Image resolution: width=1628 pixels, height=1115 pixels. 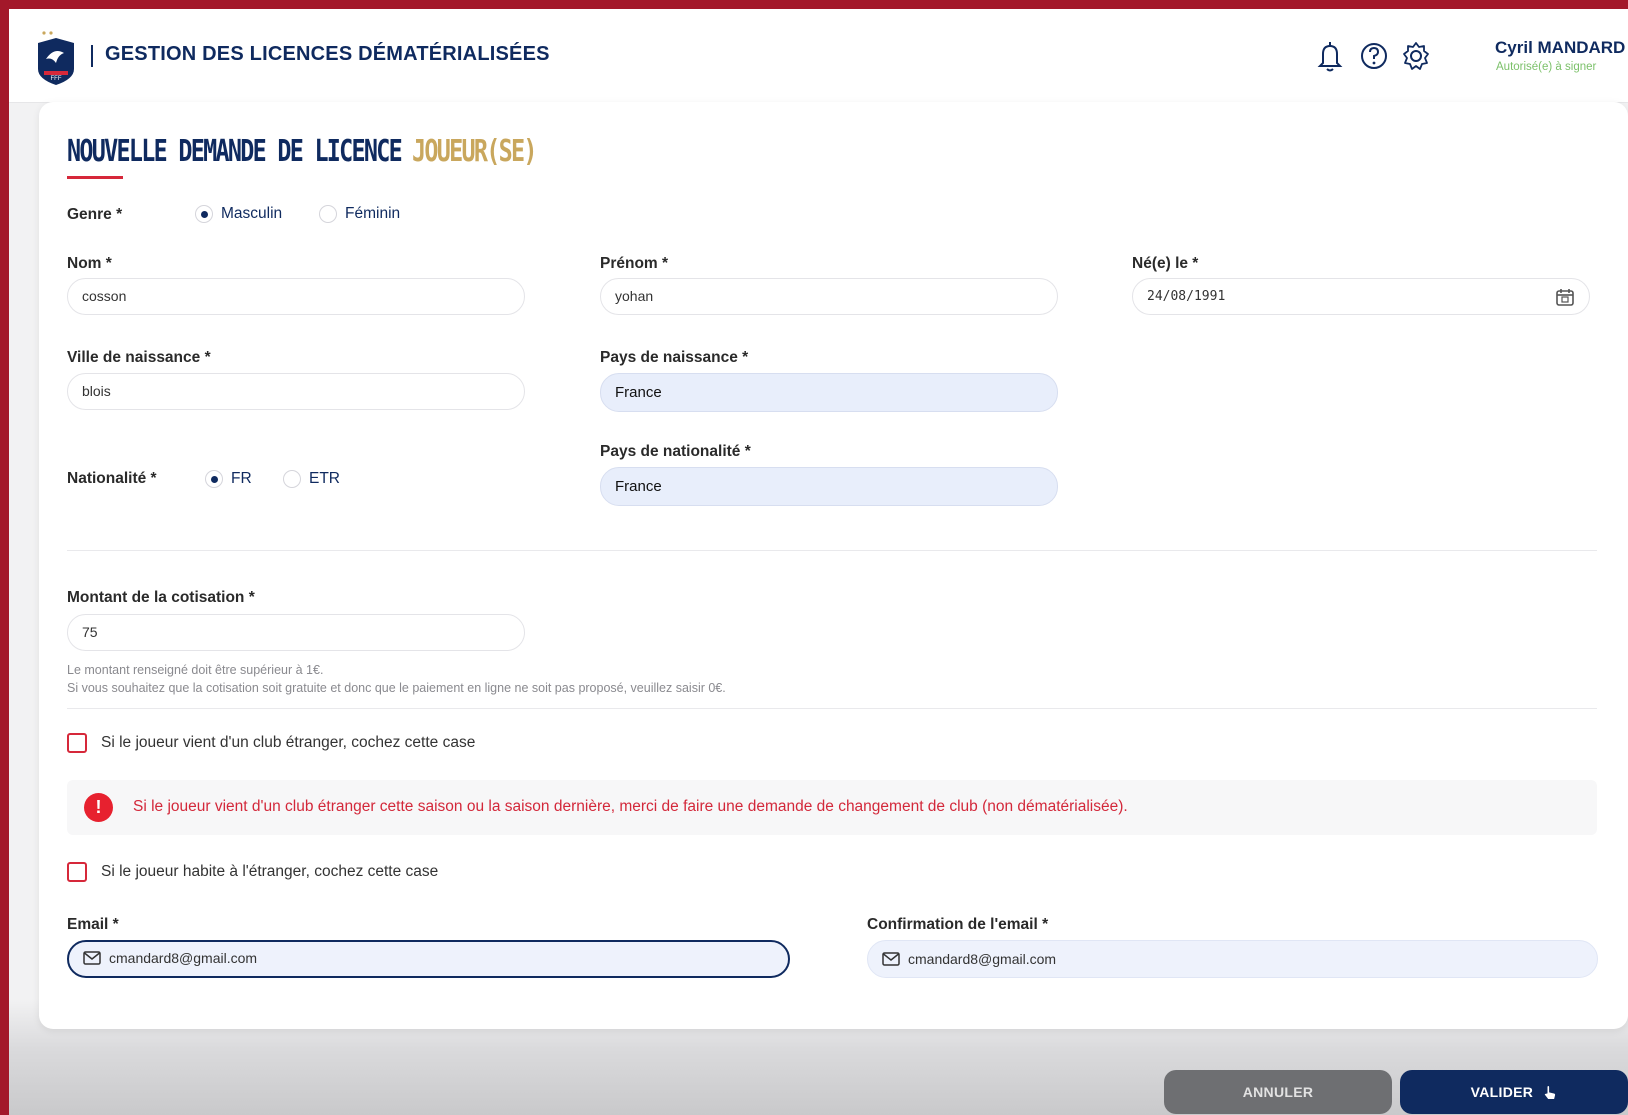 What do you see at coordinates (92, 56) in the screenshot?
I see `title-divider` at bounding box center [92, 56].